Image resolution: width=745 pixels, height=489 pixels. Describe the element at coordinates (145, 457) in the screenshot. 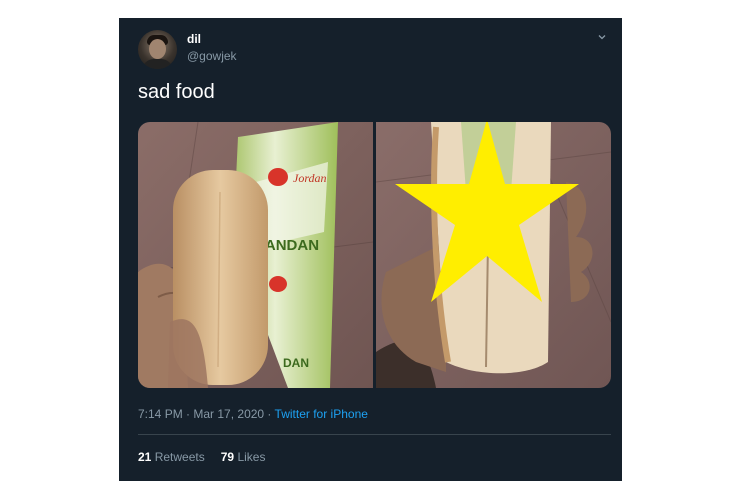

I see `retweets-count: 21` at that location.